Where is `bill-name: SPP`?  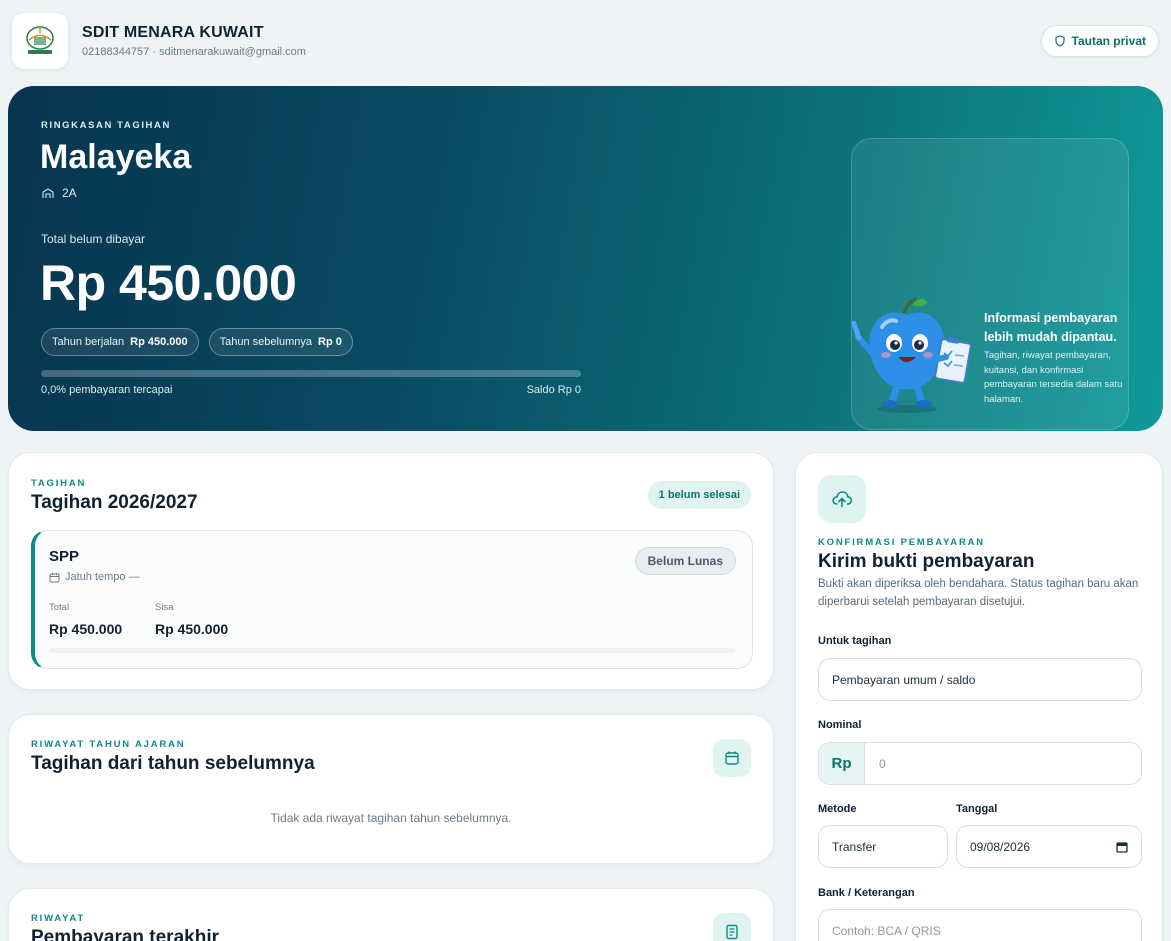
bill-name: SPP is located at coordinates (64, 556).